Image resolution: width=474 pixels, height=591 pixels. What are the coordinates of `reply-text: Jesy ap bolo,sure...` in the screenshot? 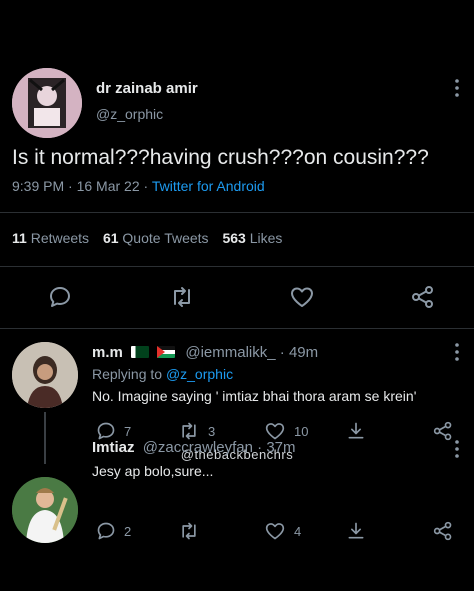 It's located at (153, 471).